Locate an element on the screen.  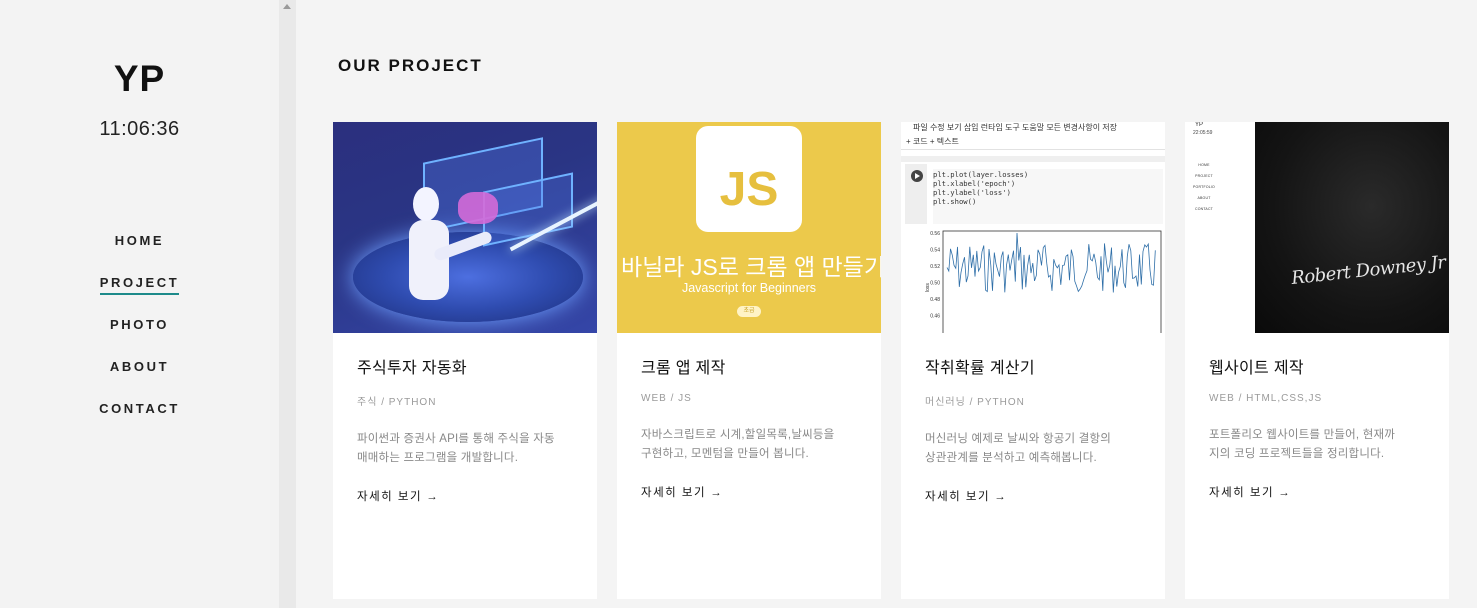
plot-ytick-label: 0.46 is located at coordinates (935, 317).